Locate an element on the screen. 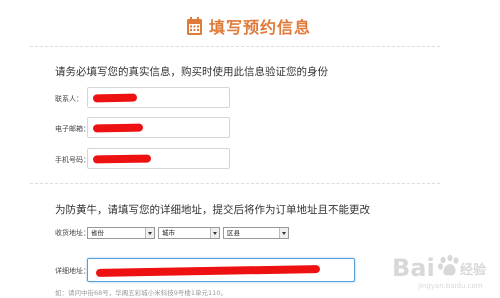 This screenshot has width=500, height=298. email-label: 电子邮箱： is located at coordinates (72, 129).